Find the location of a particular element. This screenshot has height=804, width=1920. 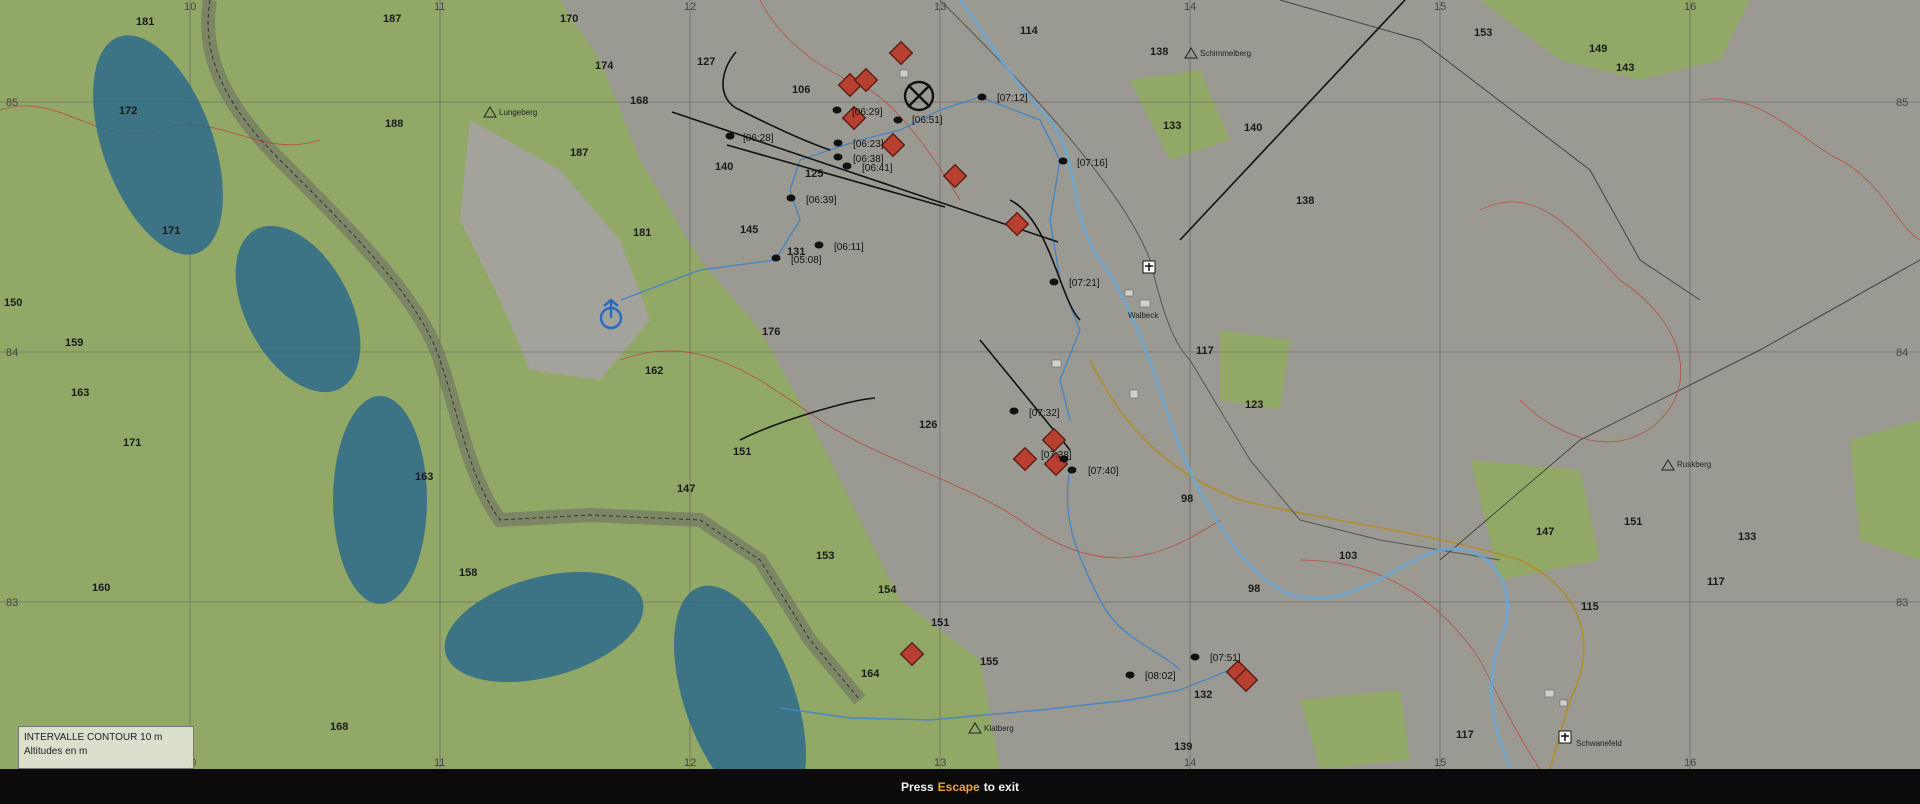

elevation-label: 106 is located at coordinates (801, 90).